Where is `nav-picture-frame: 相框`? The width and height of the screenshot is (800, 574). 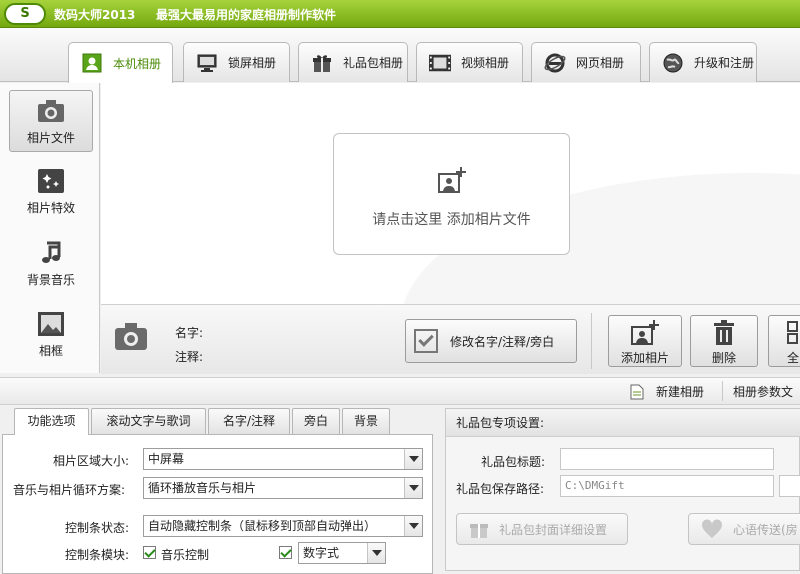
nav-picture-frame: 相框 is located at coordinates (51, 335).